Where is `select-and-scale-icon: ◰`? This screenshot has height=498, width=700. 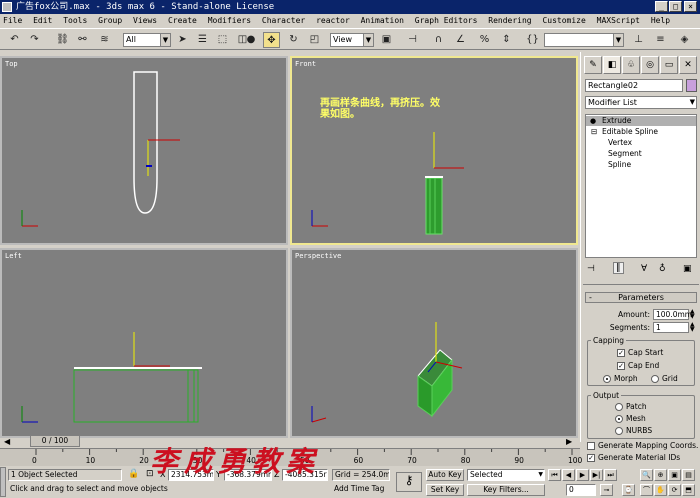 select-and-scale-icon: ◰ is located at coordinates (314, 40).